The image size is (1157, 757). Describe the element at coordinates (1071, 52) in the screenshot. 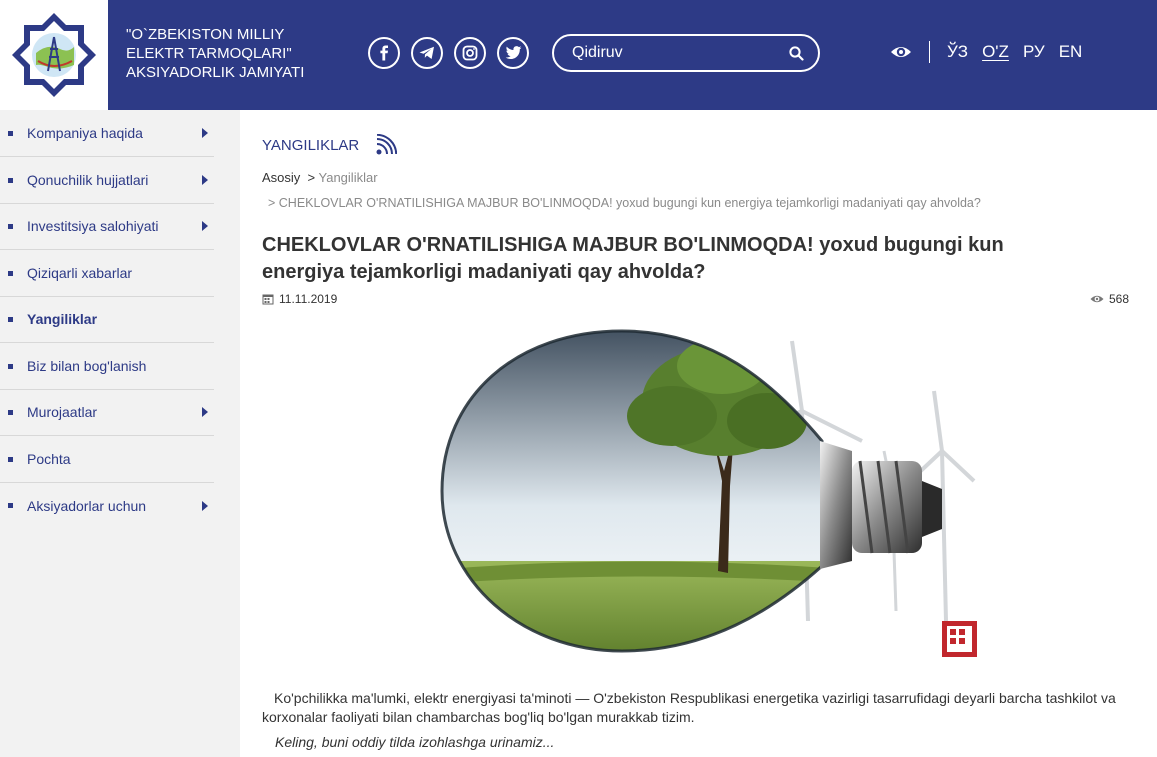

I see `lang-en: EN` at that location.